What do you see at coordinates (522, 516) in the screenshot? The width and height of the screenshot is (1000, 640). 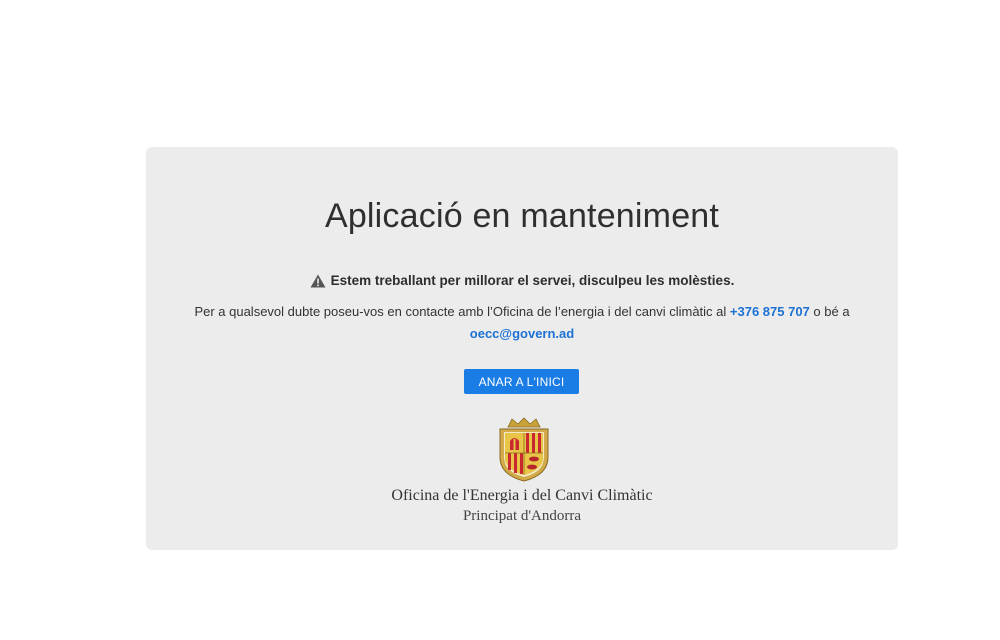 I see `office-subtitle: Principat d'Andorra` at bounding box center [522, 516].